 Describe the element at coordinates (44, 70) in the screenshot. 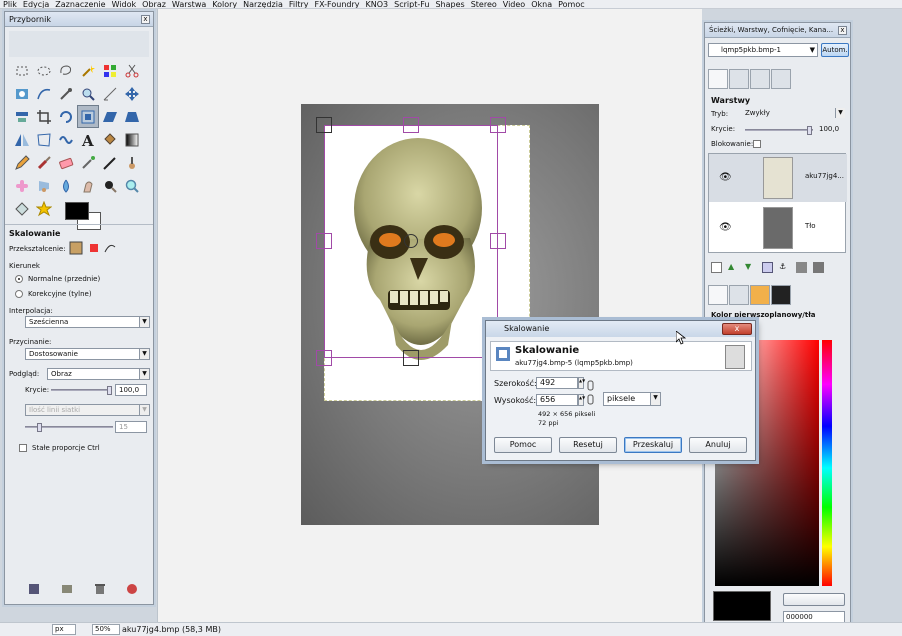

I see `ellipse-select-icon` at that location.